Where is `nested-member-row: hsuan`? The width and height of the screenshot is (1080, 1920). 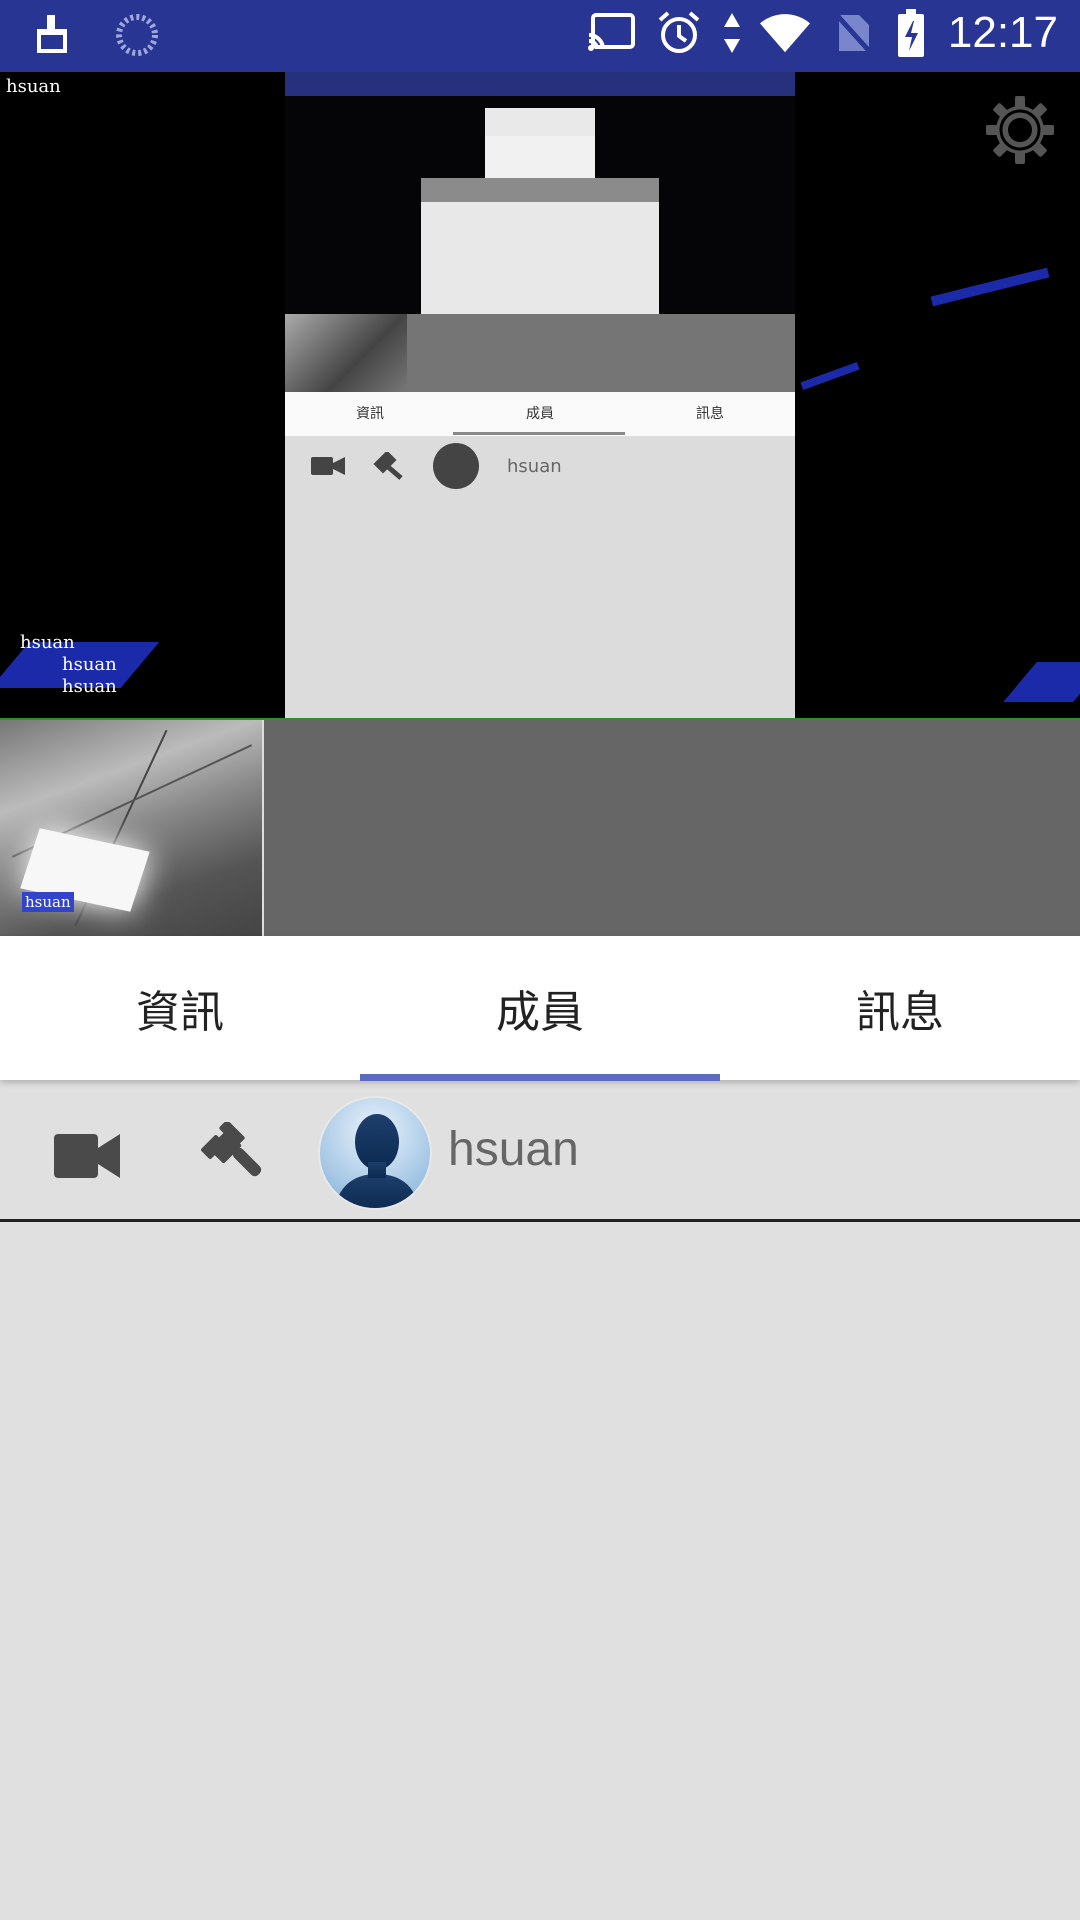 nested-member-row: hsuan is located at coordinates (540, 466).